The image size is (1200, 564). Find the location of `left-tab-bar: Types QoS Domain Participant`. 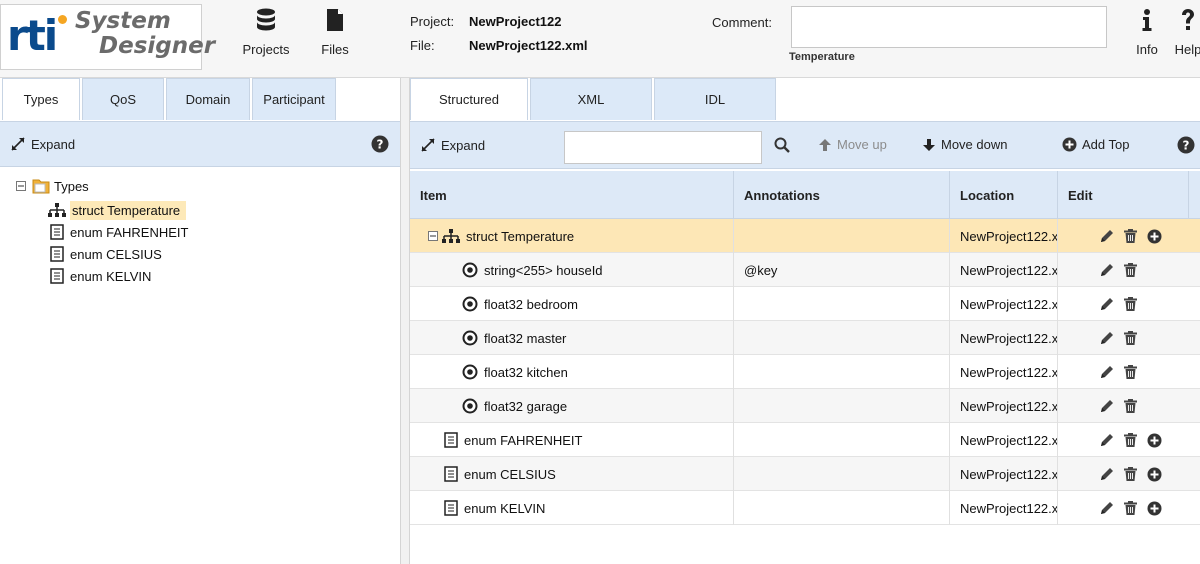

left-tab-bar: Types QoS Domain Participant is located at coordinates (170, 99).